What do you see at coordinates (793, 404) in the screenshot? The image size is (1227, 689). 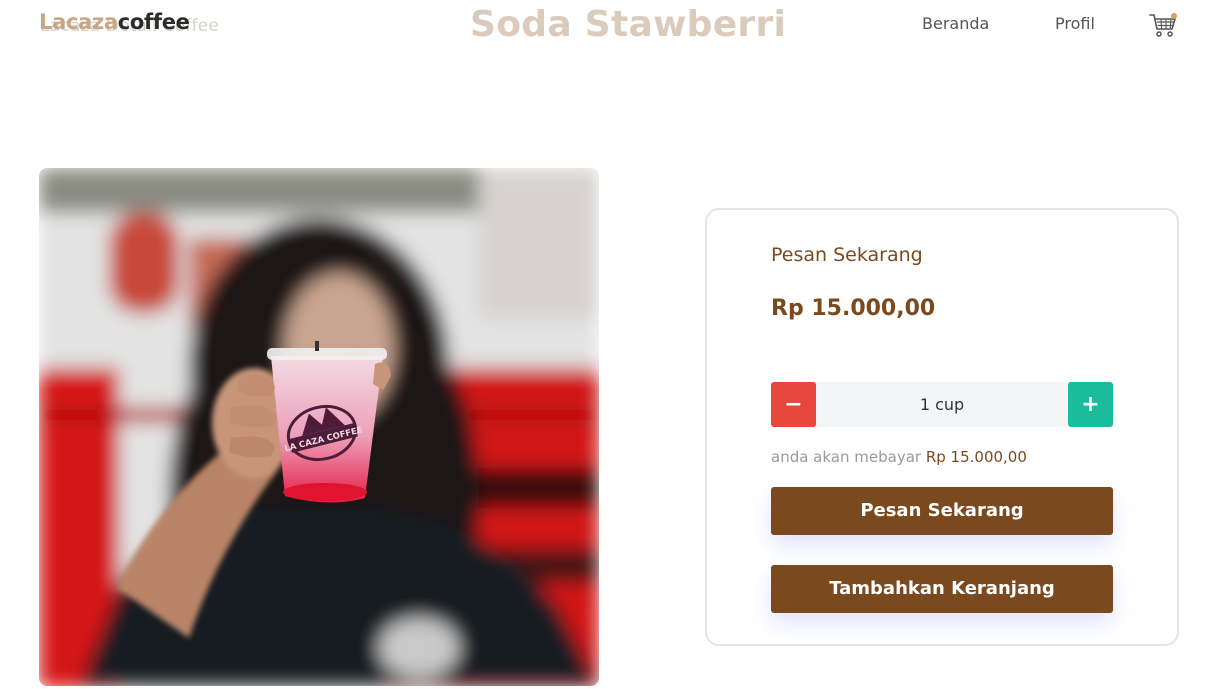 I see `quantity-decrease-button: −` at bounding box center [793, 404].